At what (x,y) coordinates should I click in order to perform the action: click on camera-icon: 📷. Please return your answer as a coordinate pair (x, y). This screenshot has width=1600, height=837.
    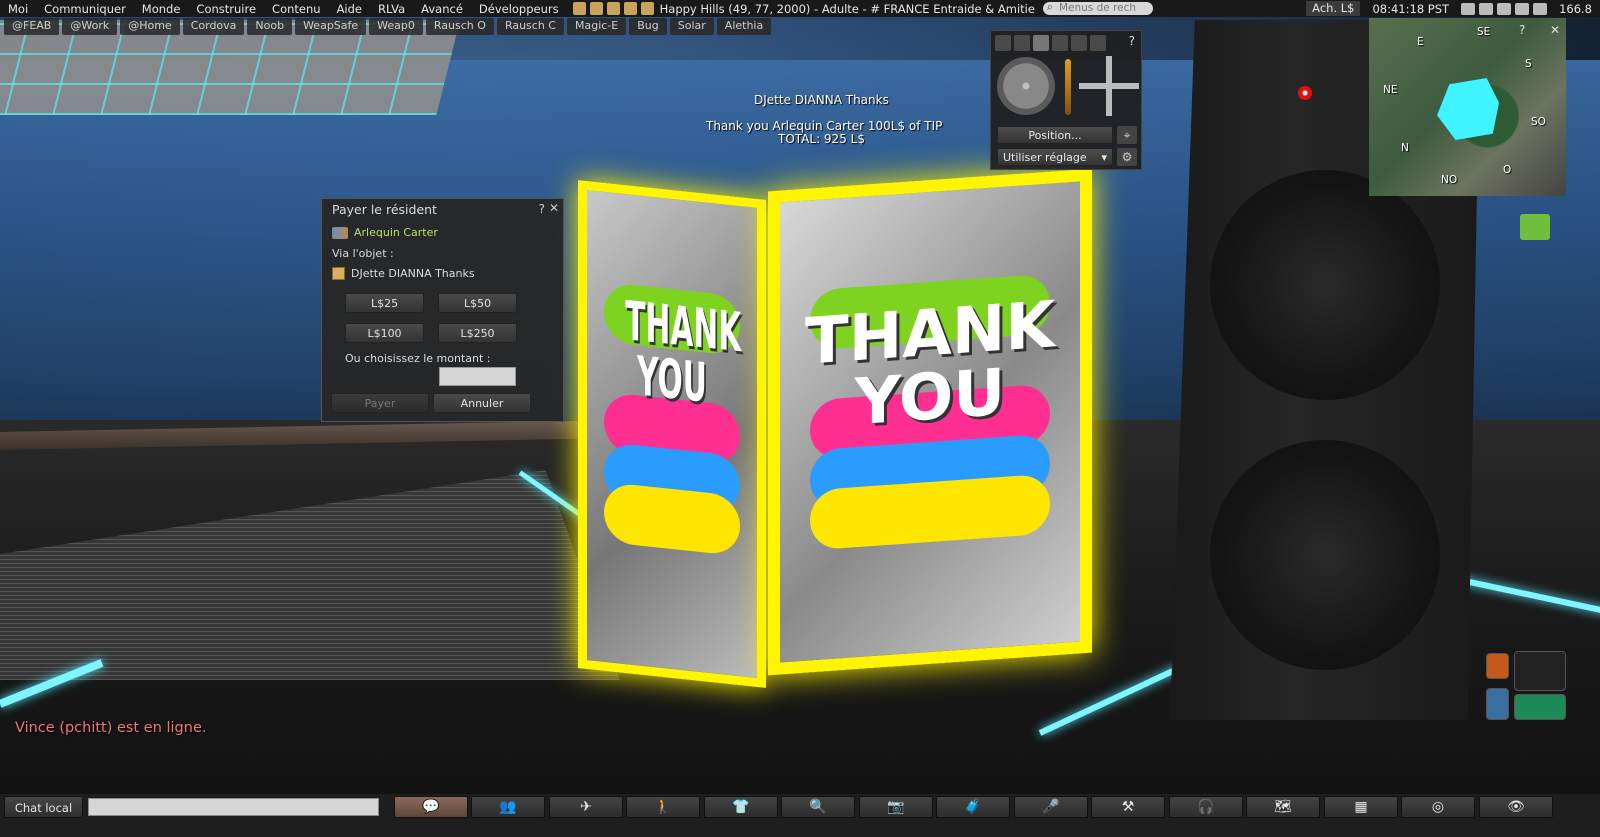
    Looking at the image, I should click on (896, 807).